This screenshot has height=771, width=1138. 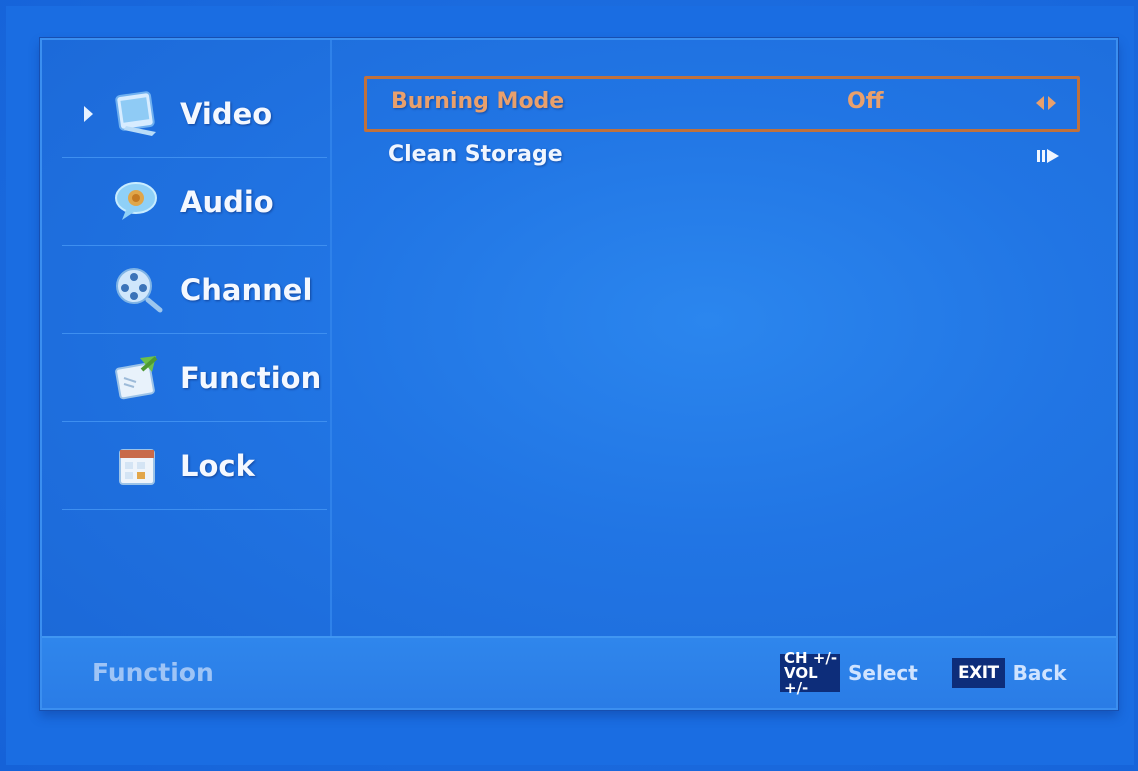 I want to click on sidebar-item-lock: Lock, so click(x=194, y=466).